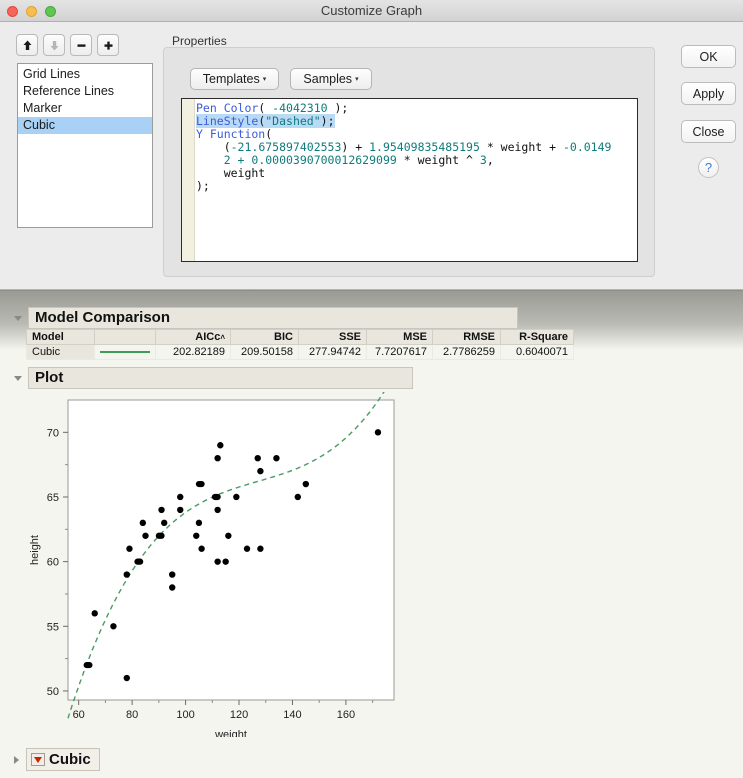  I want to click on help-button: ?, so click(708, 167).